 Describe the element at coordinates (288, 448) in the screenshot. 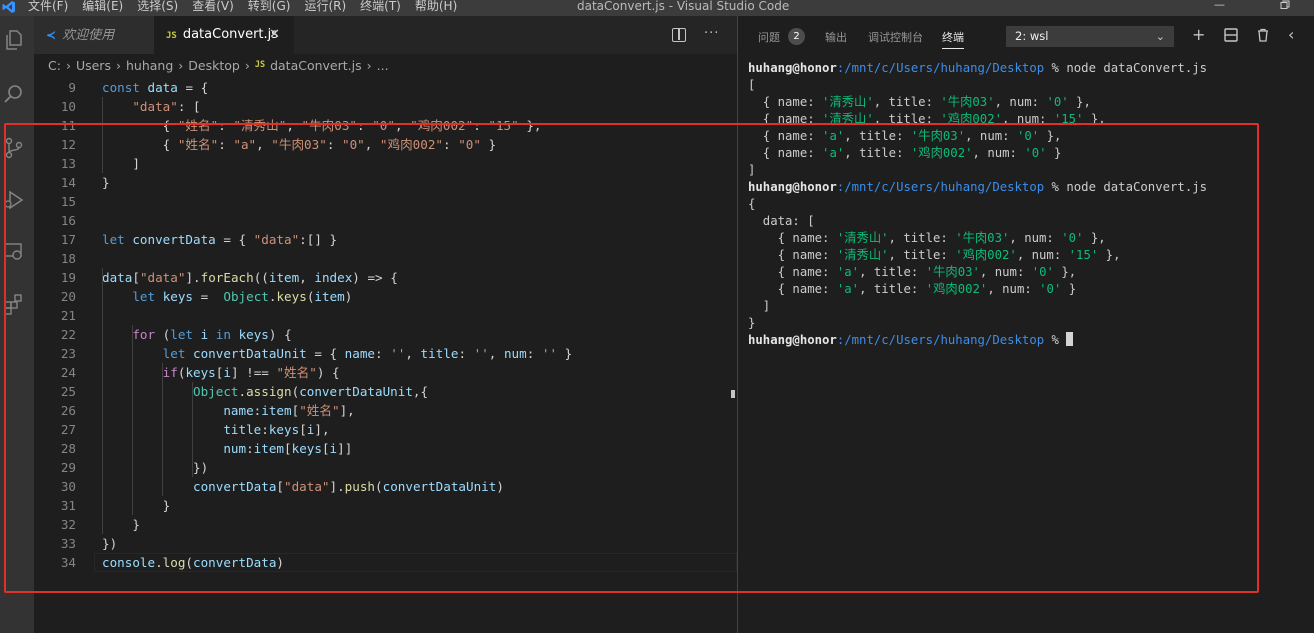

I see `code-text: num:item[keys[i]]` at that location.